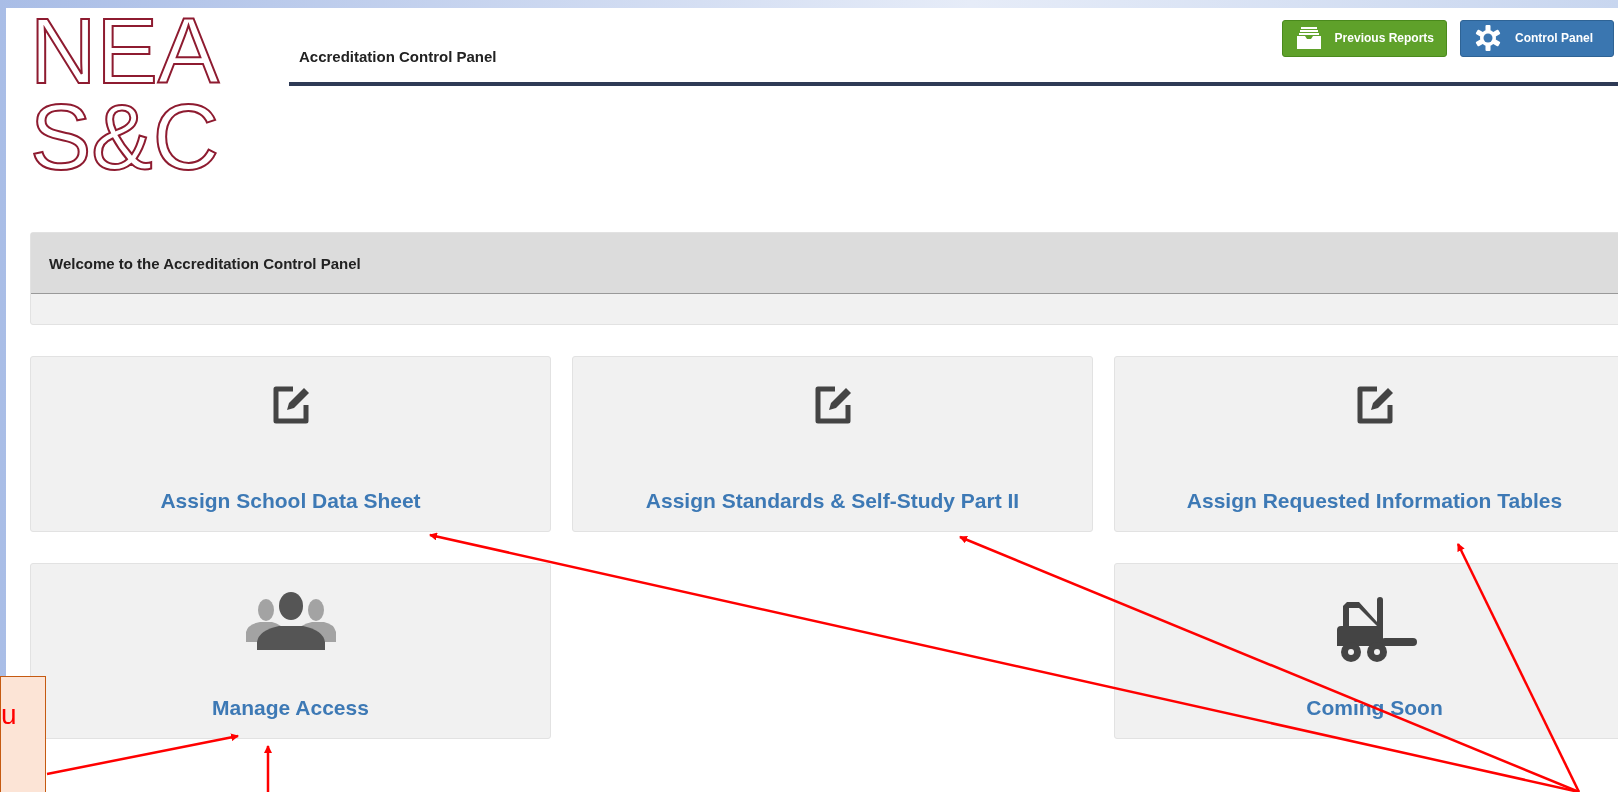 This screenshot has width=1618, height=792. I want to click on gear-icon, so click(1488, 38).